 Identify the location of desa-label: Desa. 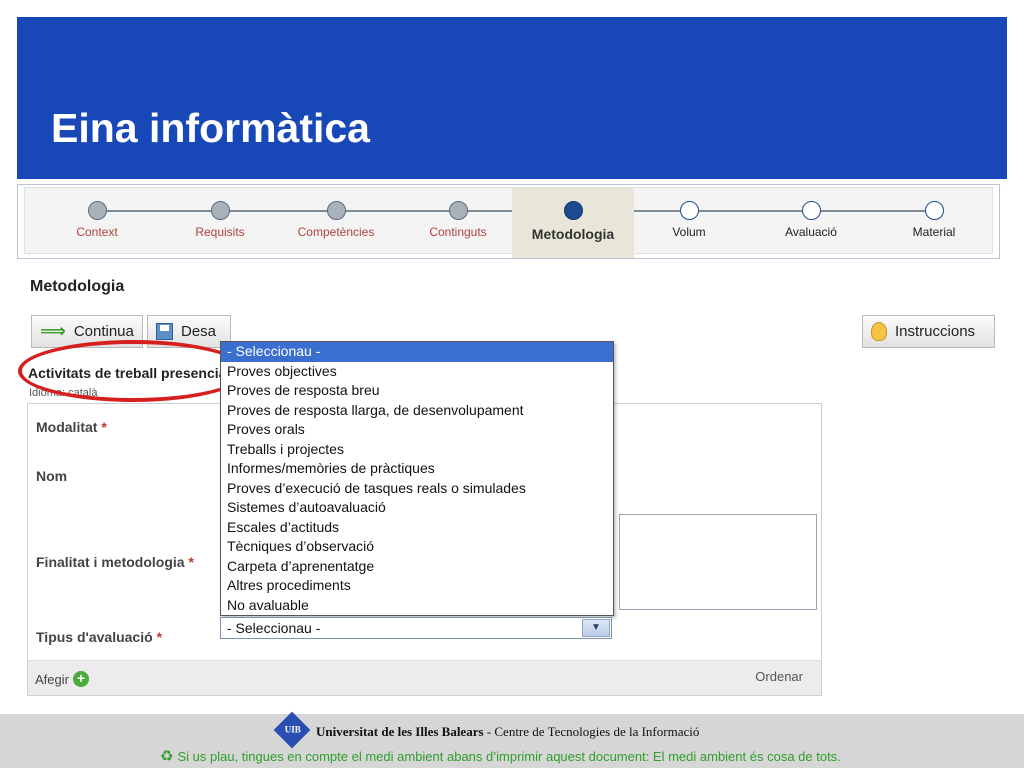
(199, 331).